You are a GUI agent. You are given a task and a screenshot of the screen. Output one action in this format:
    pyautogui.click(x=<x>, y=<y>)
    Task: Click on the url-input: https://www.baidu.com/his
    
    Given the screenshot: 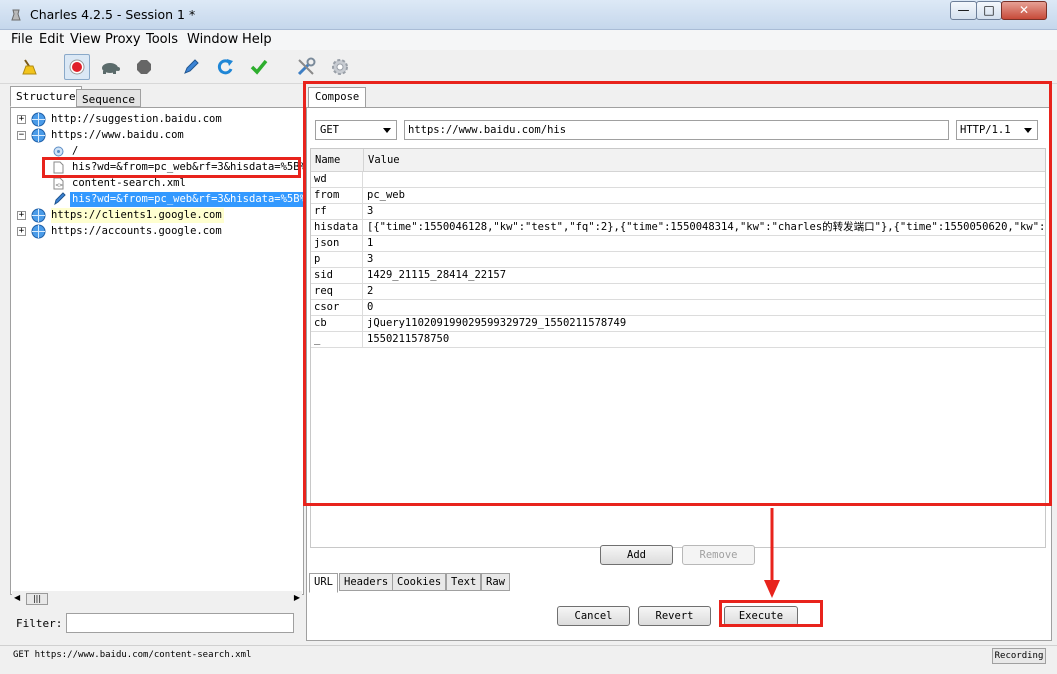 What is the action you would take?
    pyautogui.click(x=676, y=130)
    